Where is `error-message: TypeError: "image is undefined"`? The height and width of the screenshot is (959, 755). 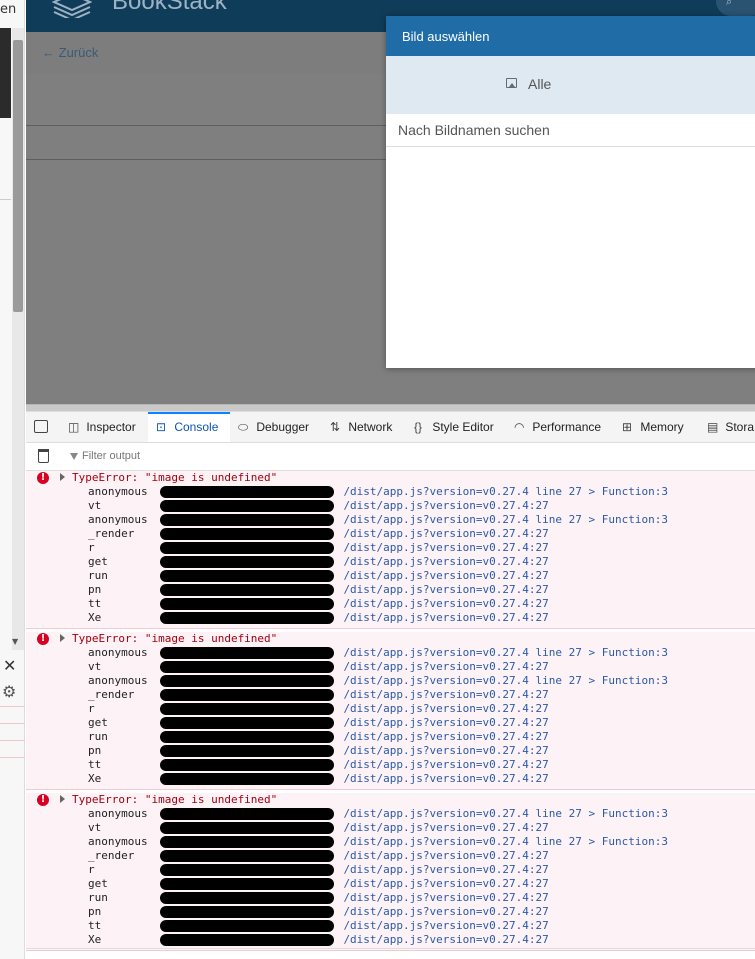 error-message: TypeError: "image is undefined" is located at coordinates (175, 638).